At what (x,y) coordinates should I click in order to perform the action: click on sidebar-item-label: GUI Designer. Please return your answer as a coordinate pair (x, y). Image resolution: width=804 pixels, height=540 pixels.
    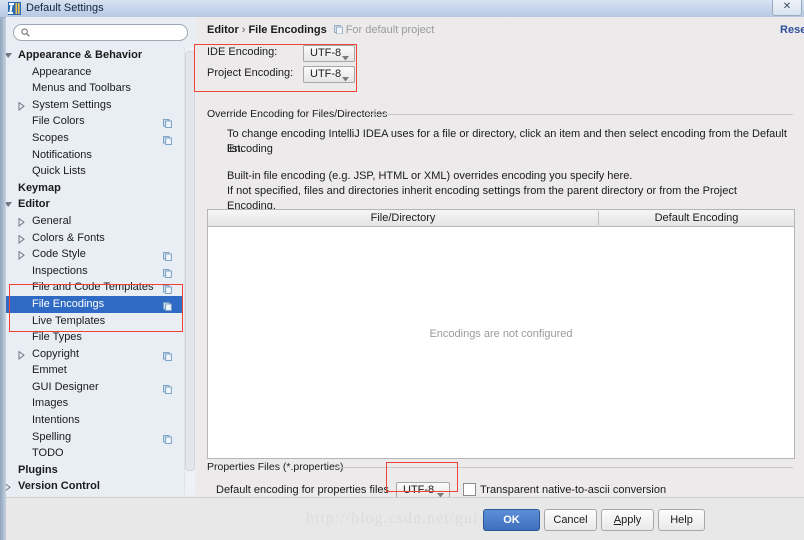
    Looking at the image, I should click on (65, 386).